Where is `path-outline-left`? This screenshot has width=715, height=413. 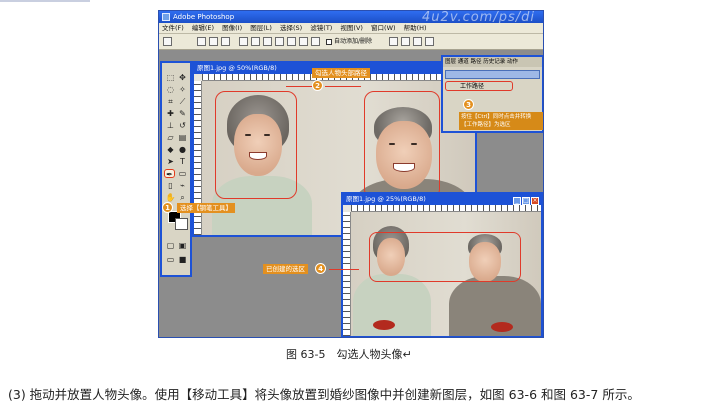
path-outline-left is located at coordinates (256, 145).